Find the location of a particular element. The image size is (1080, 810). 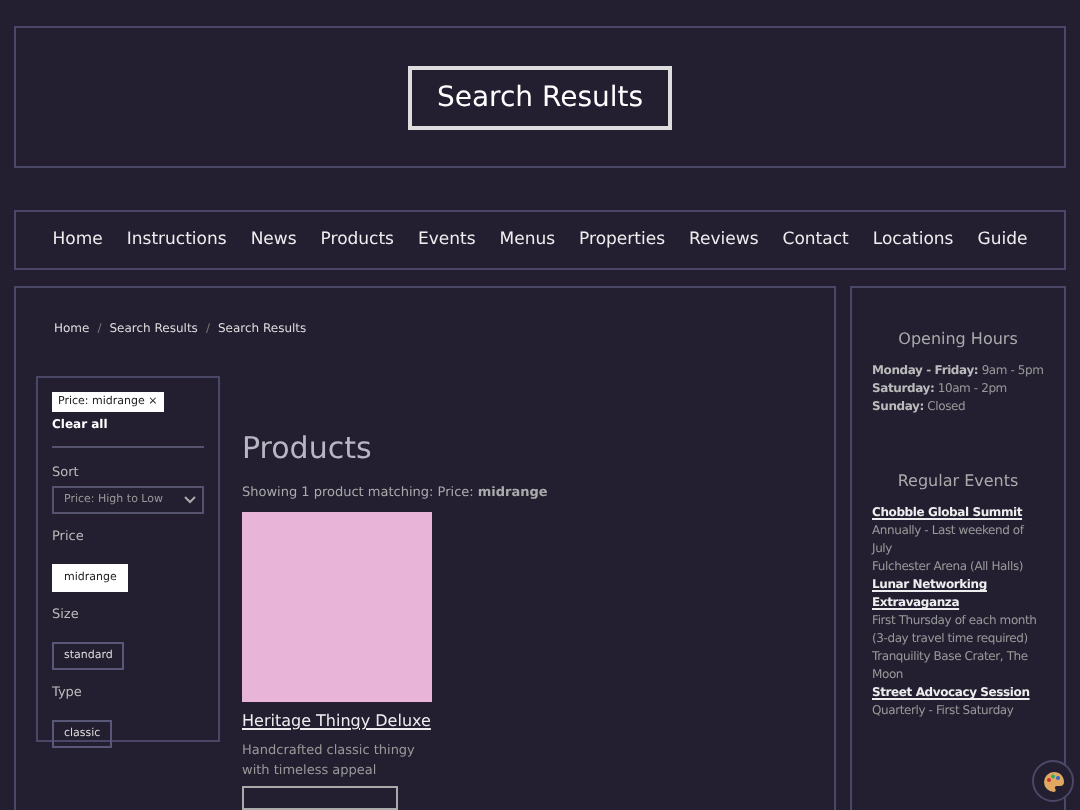

nav-link: Instructions is located at coordinates (176, 240).